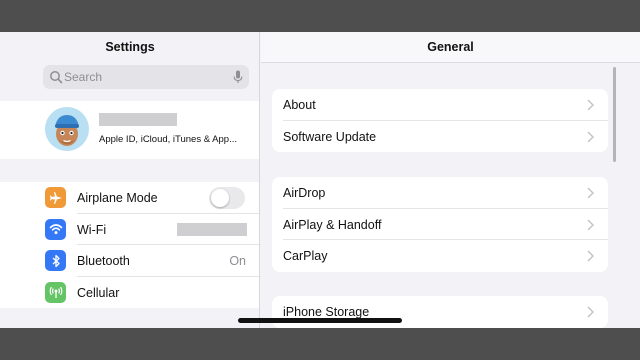 The width and height of the screenshot is (640, 360). What do you see at coordinates (440, 256) in the screenshot?
I see `menu-item-carplay: CarPlay` at bounding box center [440, 256].